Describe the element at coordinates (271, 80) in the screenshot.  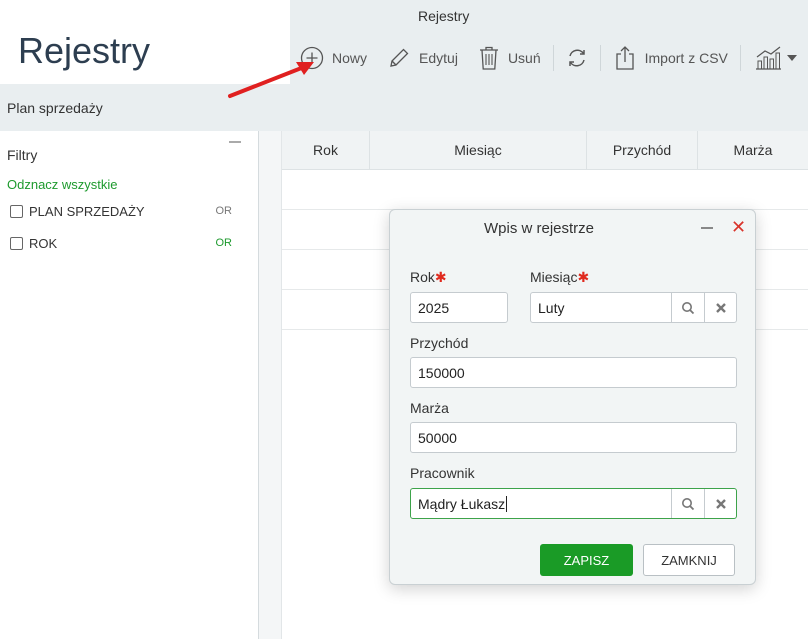
I see `annotation-arrow` at that location.